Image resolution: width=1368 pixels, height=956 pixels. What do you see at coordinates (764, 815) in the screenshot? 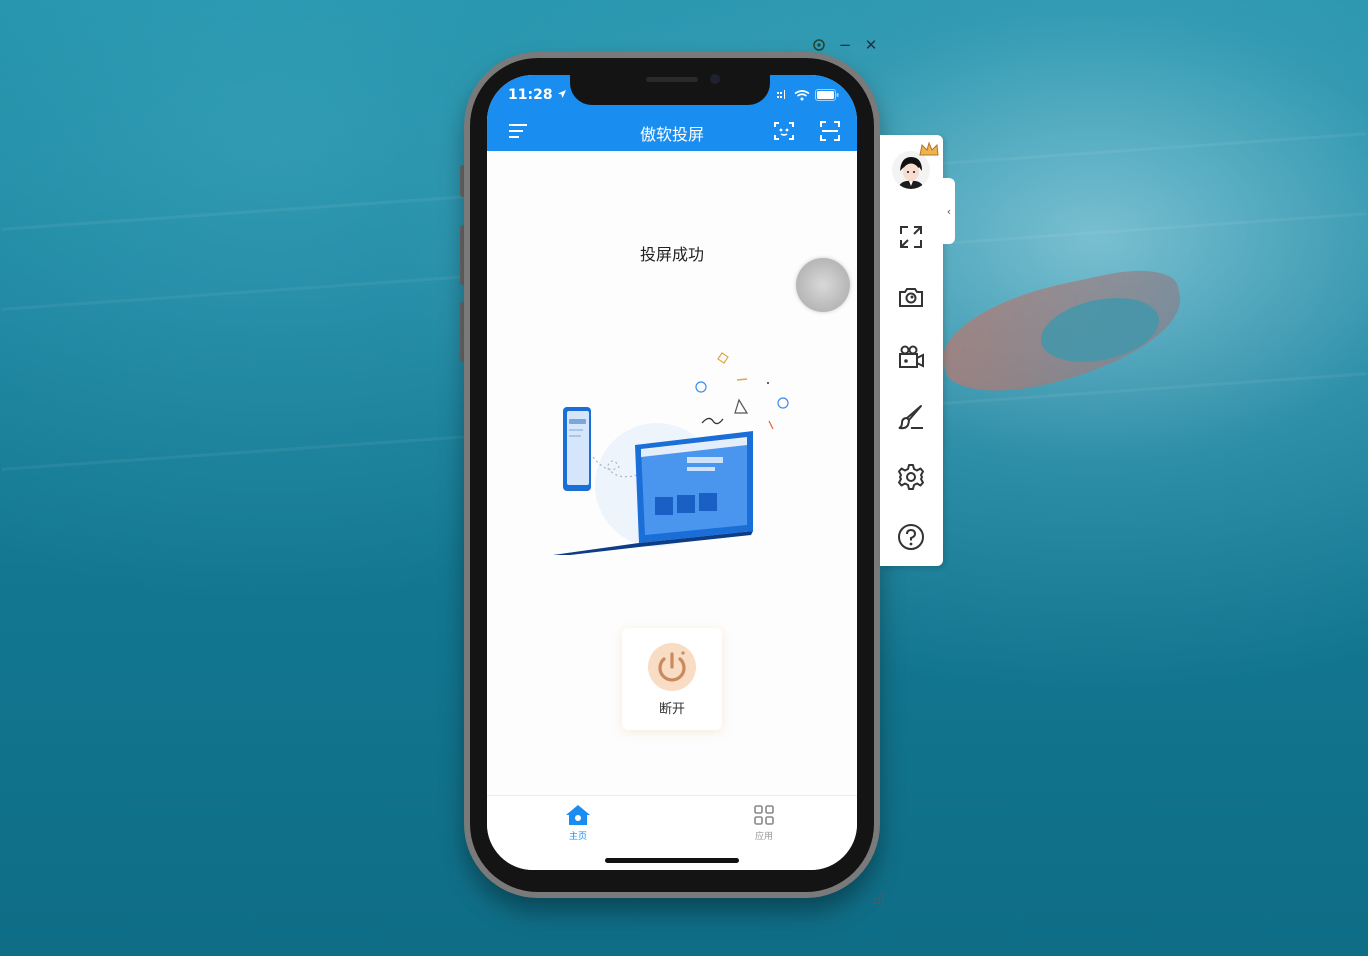
I see `apps-grid-icon` at bounding box center [764, 815].